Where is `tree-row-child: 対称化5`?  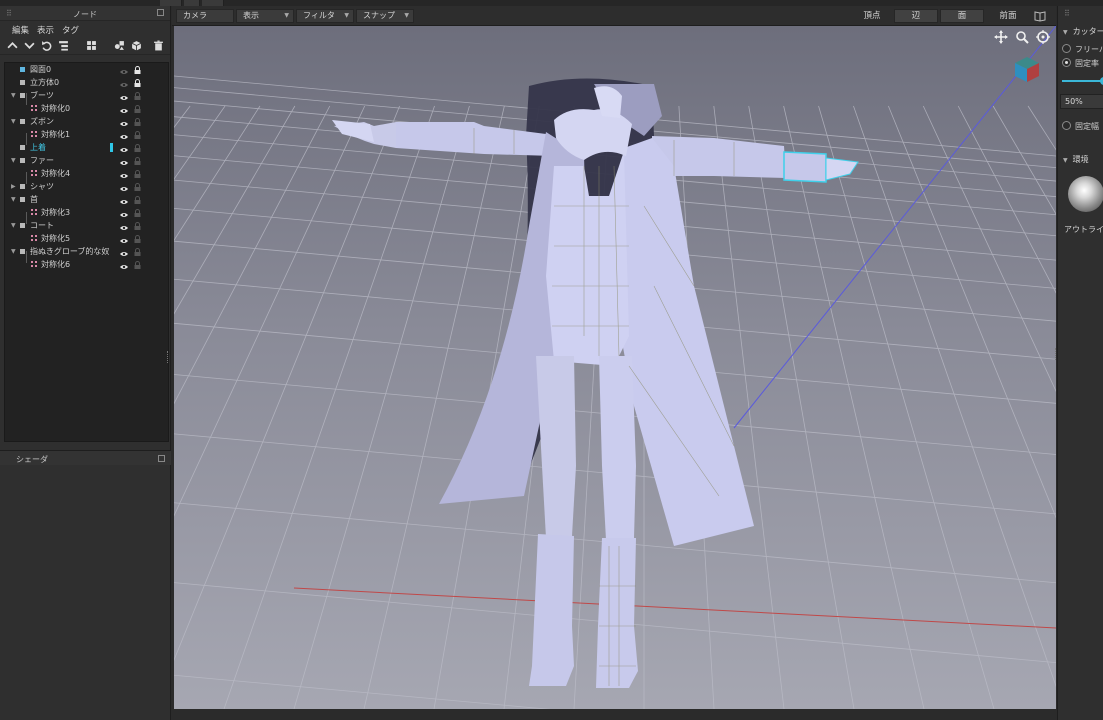 tree-row-child: 対称化5 is located at coordinates (86, 238).